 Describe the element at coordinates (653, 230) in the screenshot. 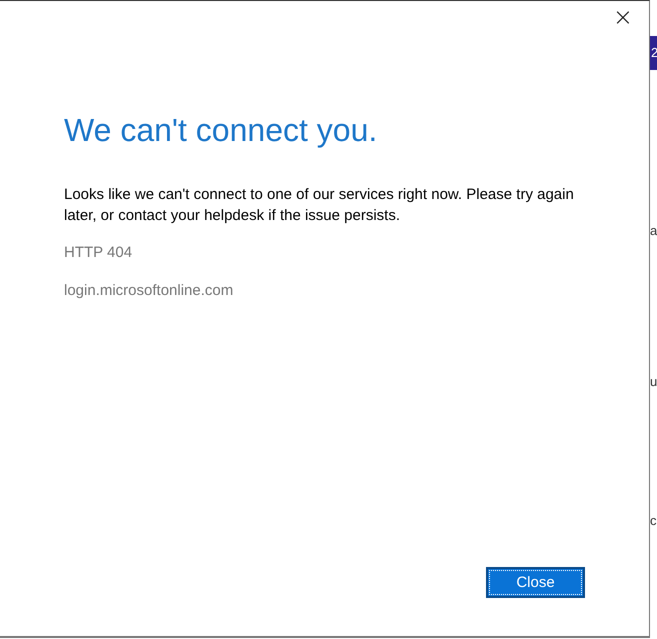

I see `text-fragment: a` at that location.